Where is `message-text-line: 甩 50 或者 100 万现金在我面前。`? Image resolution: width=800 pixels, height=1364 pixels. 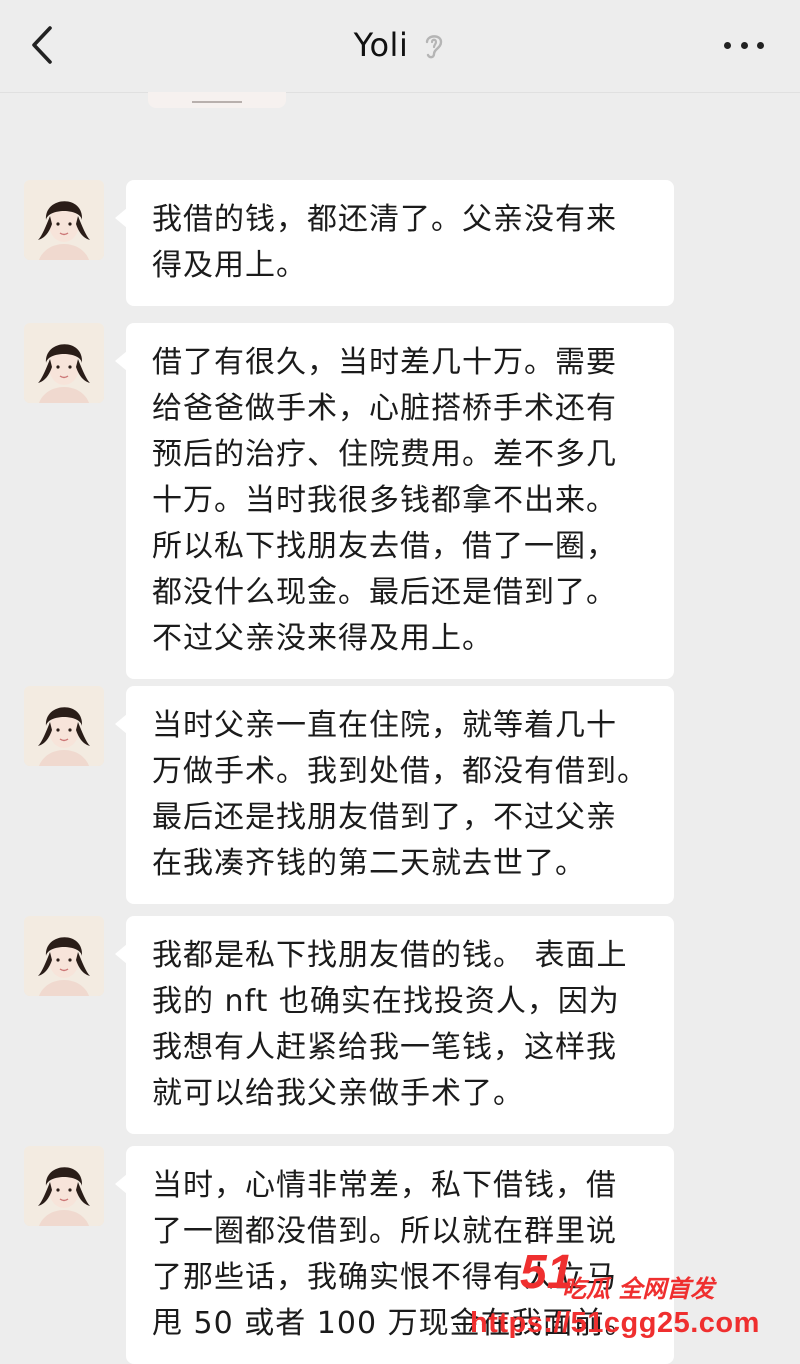
message-text-line: 甩 50 或者 100 万现金在我面前。 is located at coordinates (394, 1323).